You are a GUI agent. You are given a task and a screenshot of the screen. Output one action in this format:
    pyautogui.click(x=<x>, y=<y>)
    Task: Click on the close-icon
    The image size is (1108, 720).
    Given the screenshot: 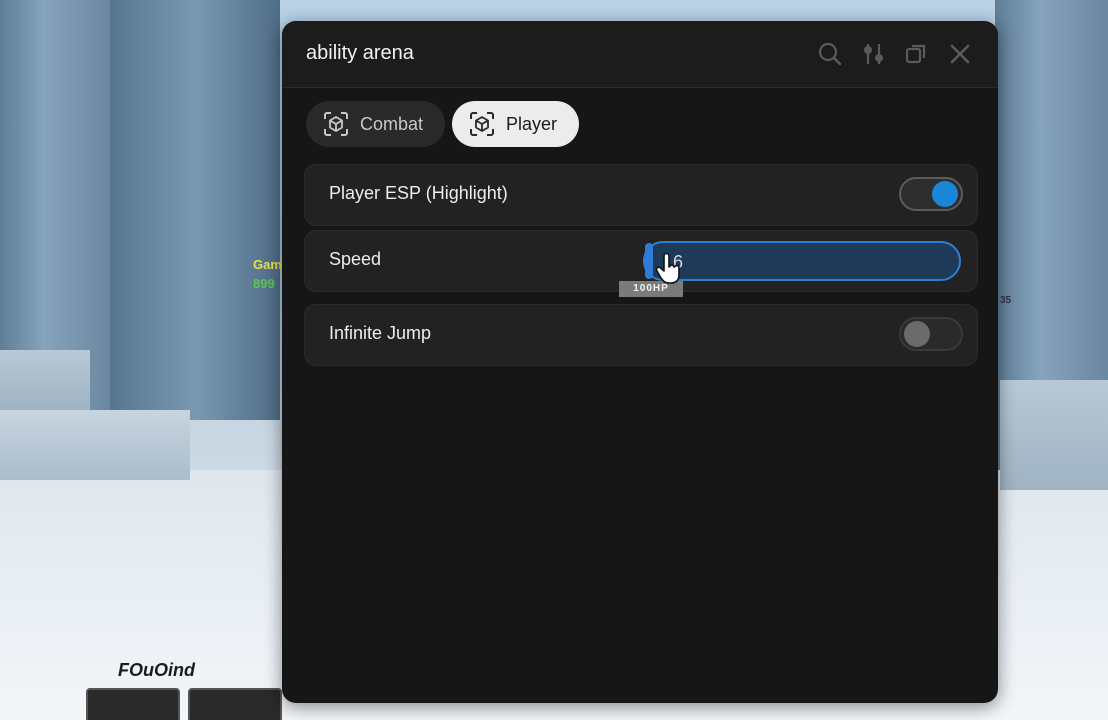 What is the action you would take?
    pyautogui.click(x=960, y=54)
    